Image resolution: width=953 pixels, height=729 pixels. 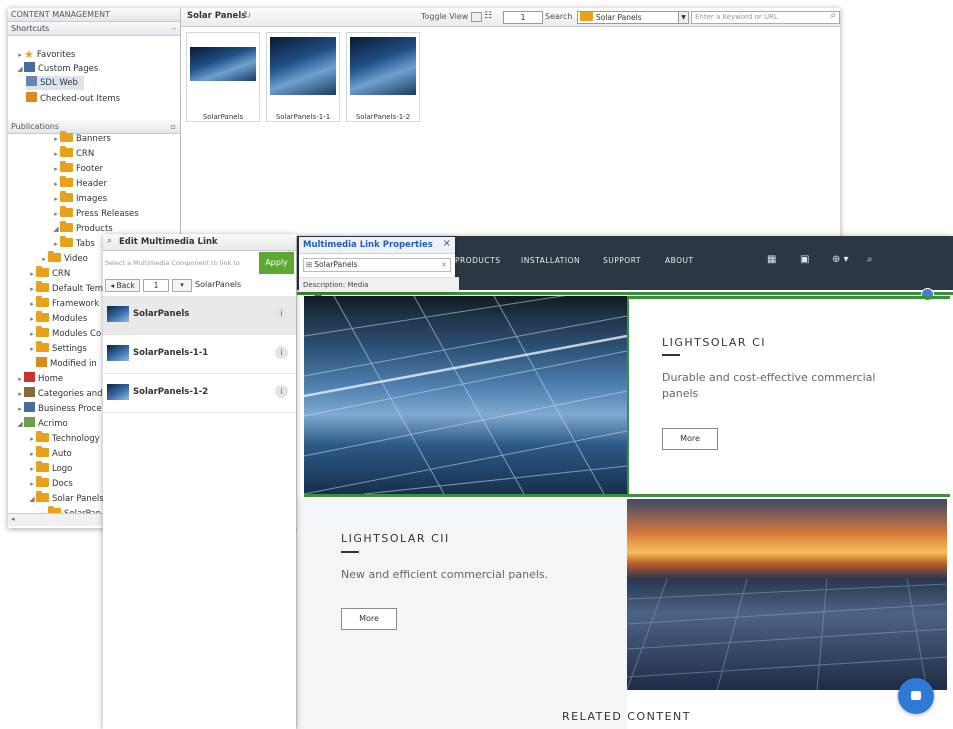 I want to click on pager: 1, so click(x=523, y=17).